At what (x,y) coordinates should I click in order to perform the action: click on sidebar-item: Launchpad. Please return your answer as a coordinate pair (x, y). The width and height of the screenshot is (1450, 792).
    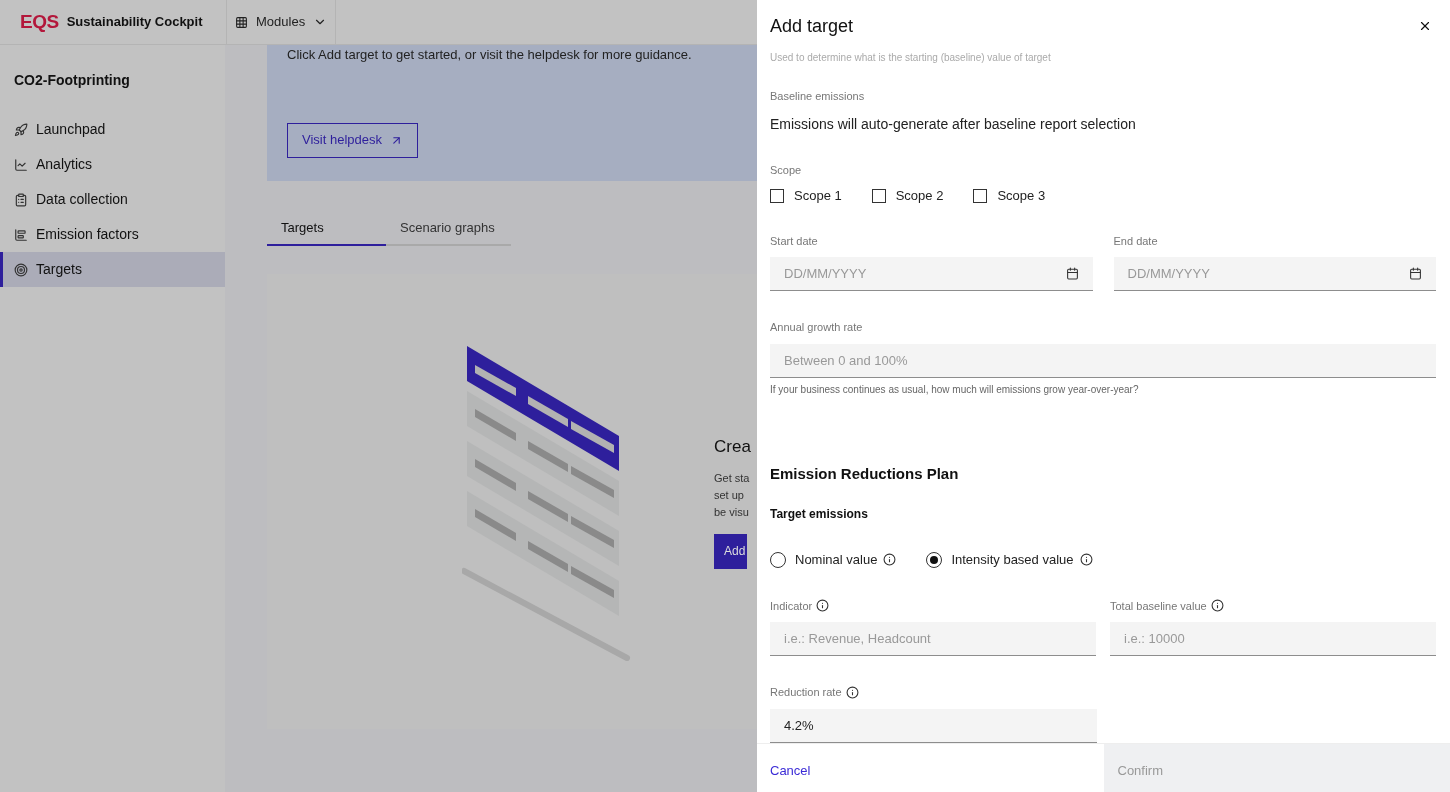
    Looking at the image, I should click on (112, 129).